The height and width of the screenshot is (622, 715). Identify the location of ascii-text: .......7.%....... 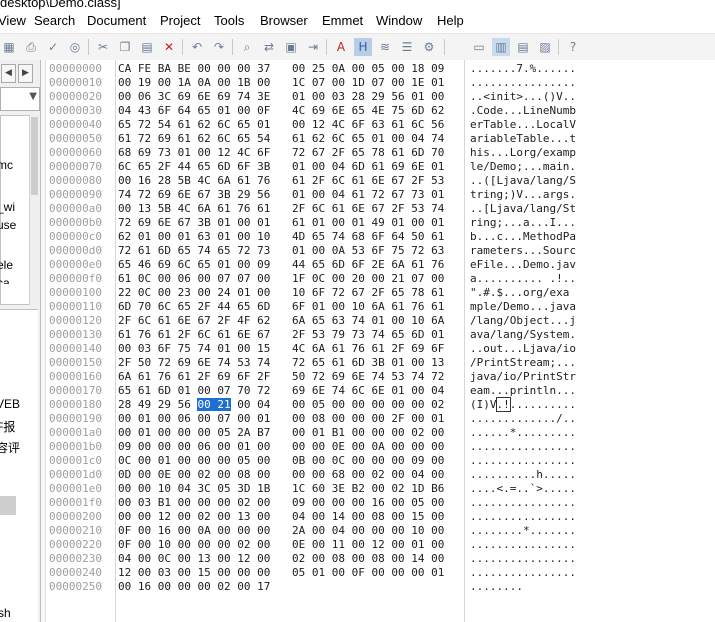
(523, 69).